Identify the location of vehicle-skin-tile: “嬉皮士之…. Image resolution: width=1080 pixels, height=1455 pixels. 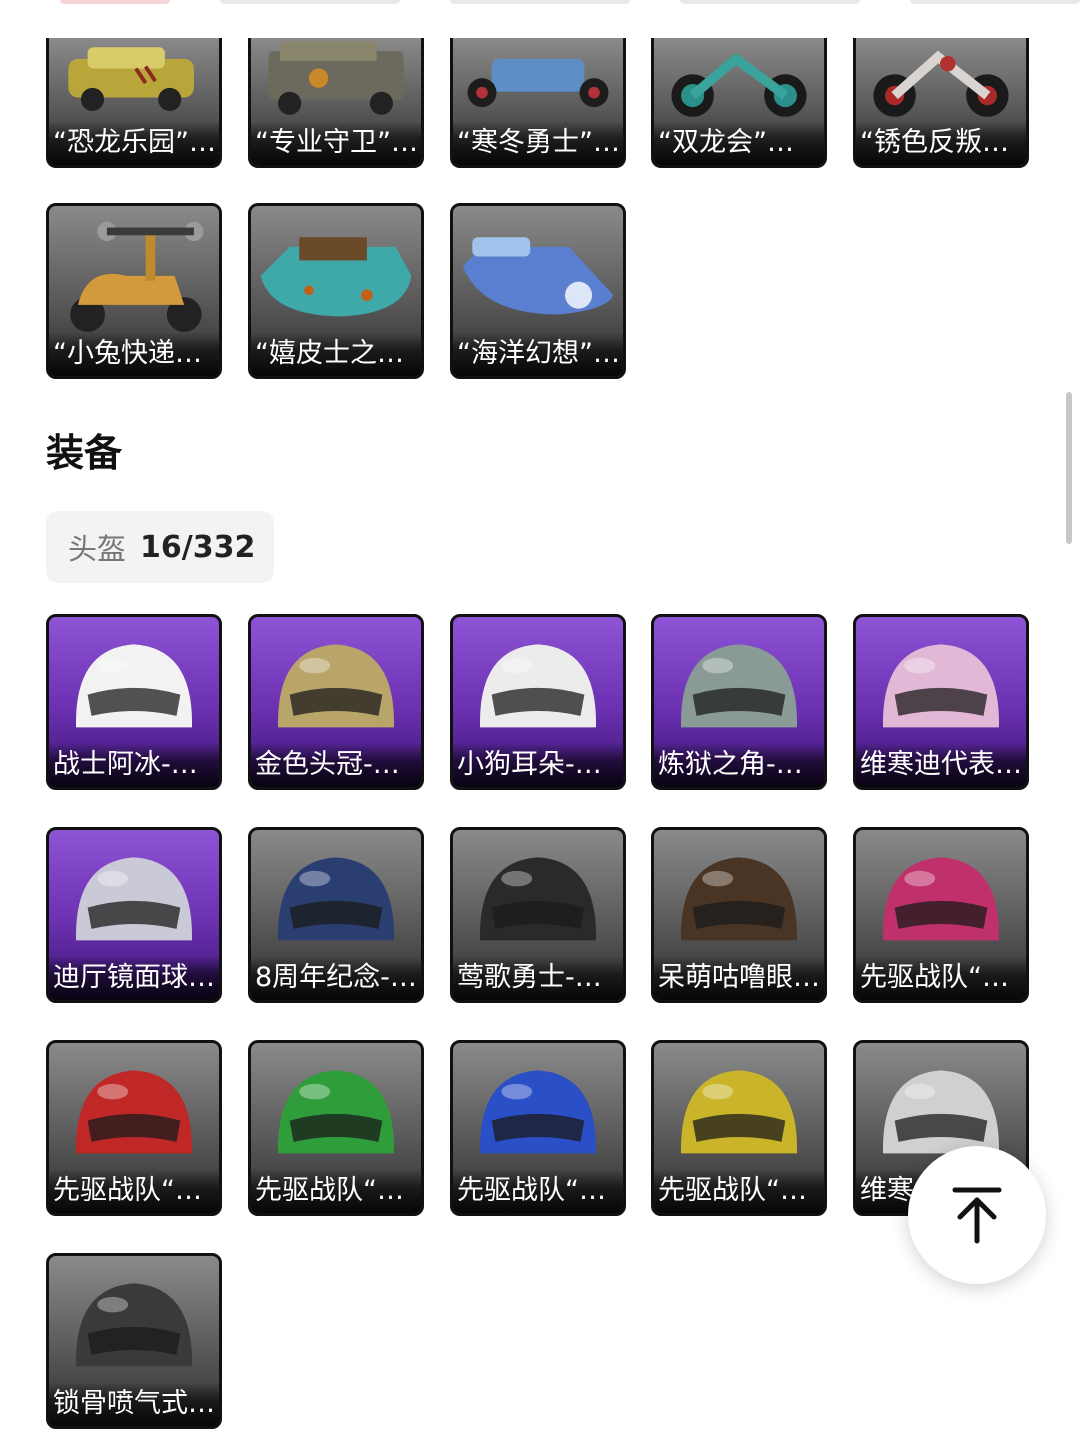
(336, 291).